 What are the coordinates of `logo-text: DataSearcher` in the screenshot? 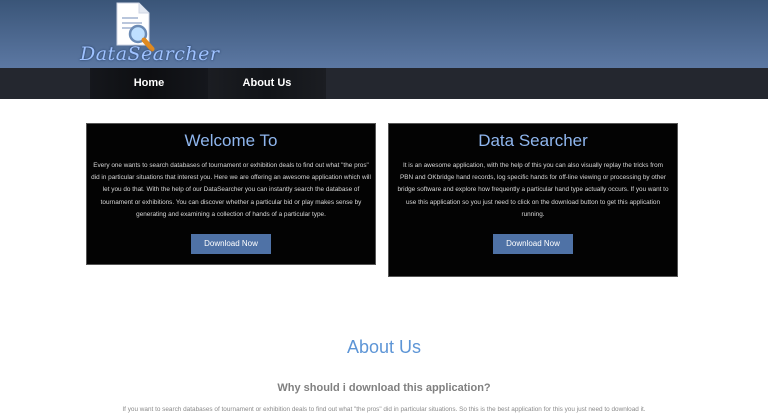 It's located at (149, 54).